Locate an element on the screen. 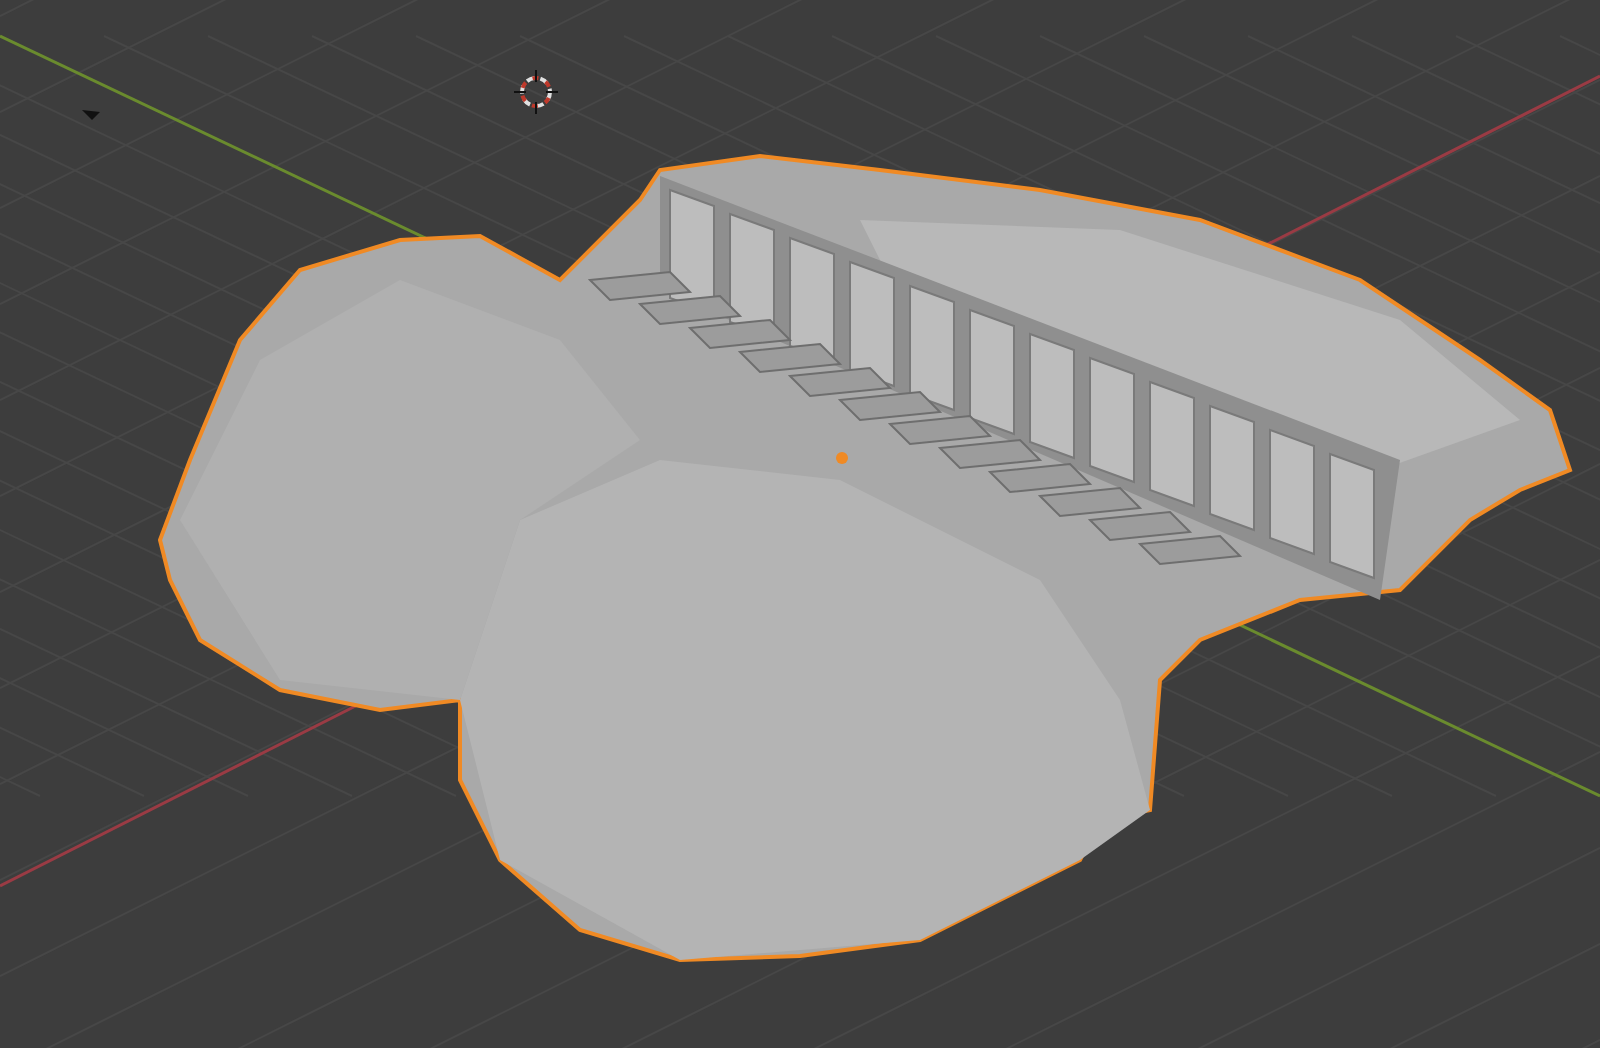 Image resolution: width=1600 pixels, height=1048 pixels. cursor-crosshair-icon is located at coordinates (536, 92).